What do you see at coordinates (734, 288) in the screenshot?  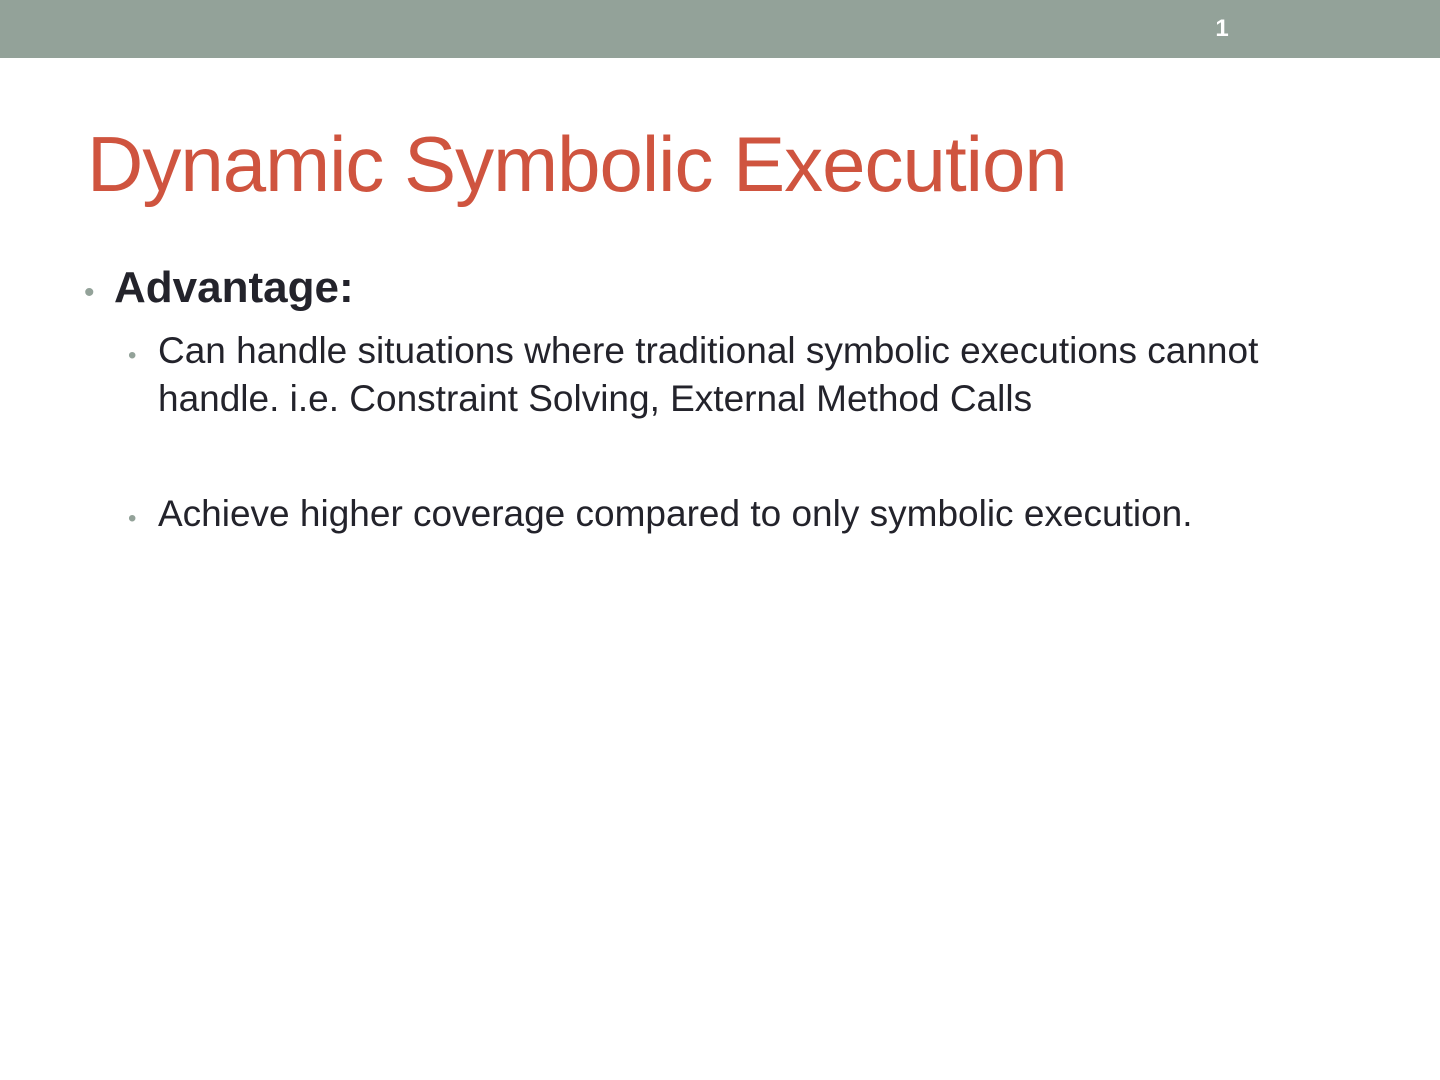 I see `bullet-advantage: • Advantage:` at bounding box center [734, 288].